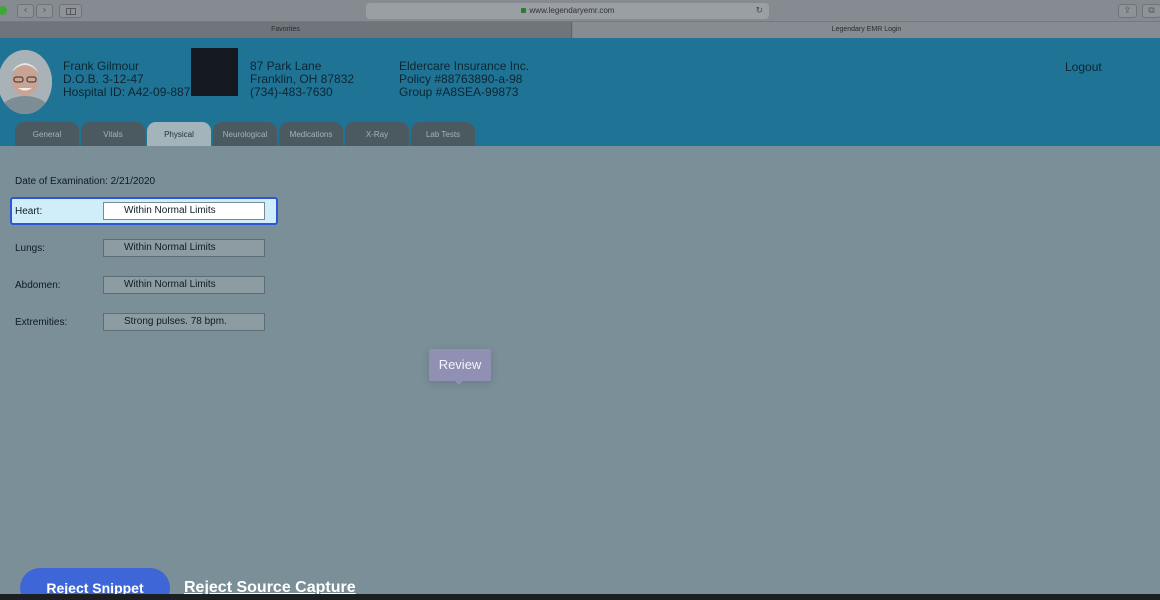  Describe the element at coordinates (113, 134) in the screenshot. I see `tab-vitals: Vitals` at that location.